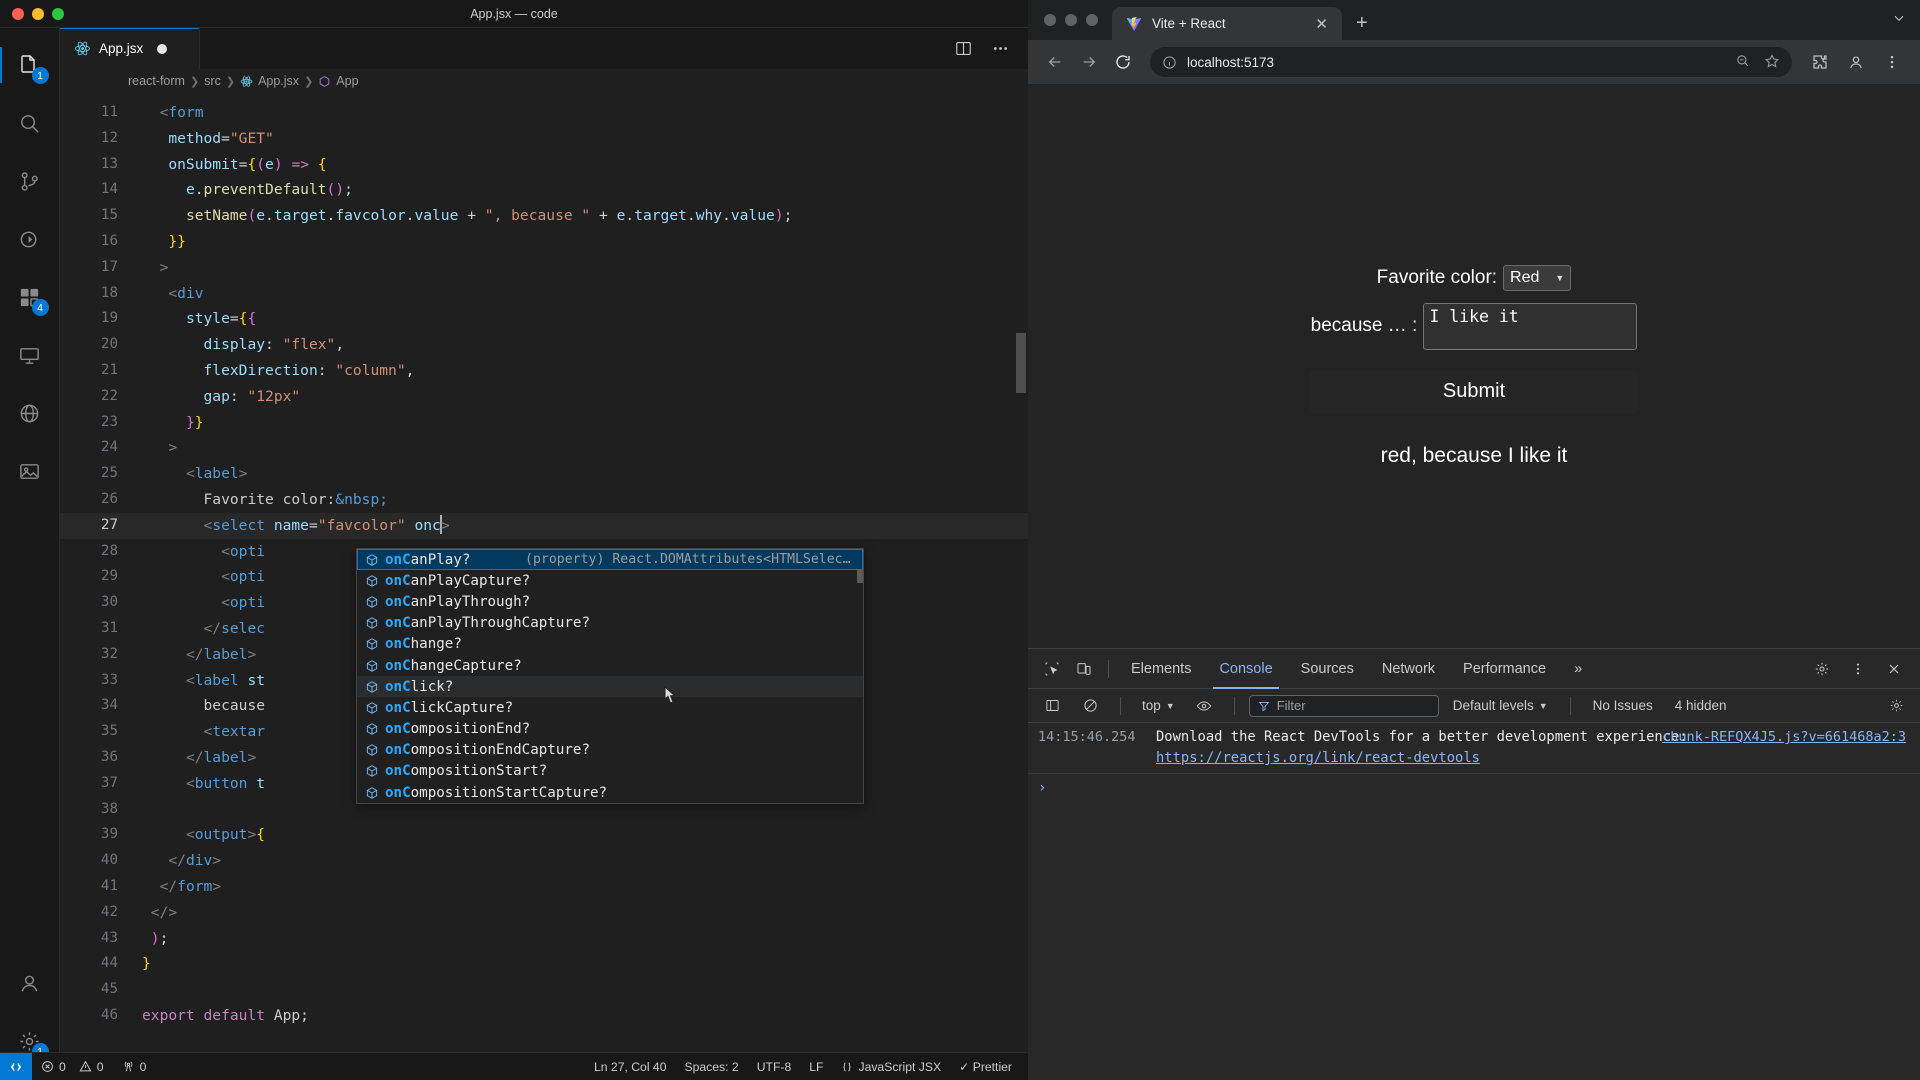  I want to click on status-problems: 0 0, so click(72, 1066).